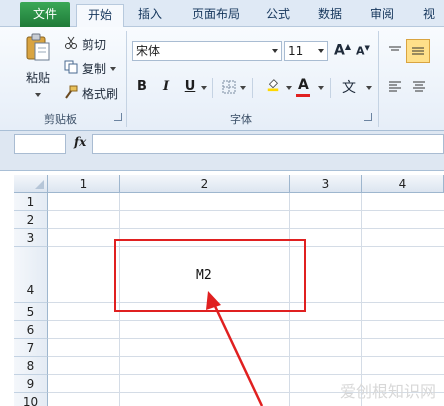 This screenshot has width=444, height=406. I want to click on font-color-icon: A, so click(303, 85).